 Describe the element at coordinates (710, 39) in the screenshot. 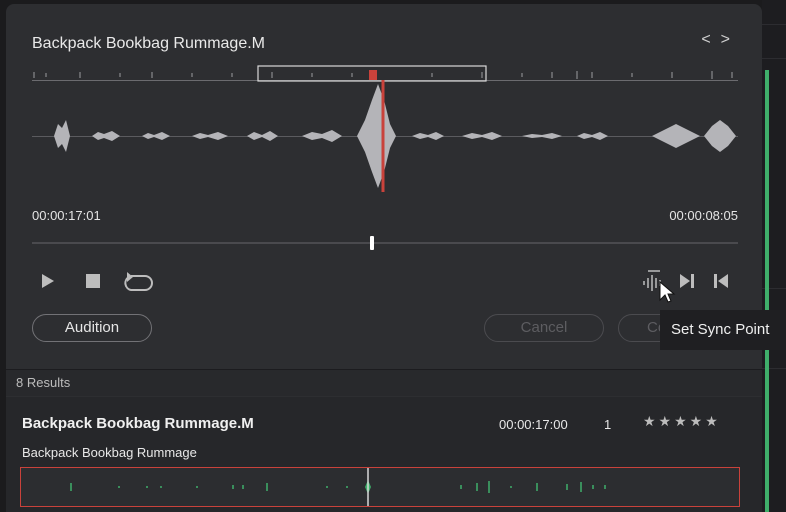

I see `previous-clip-button: <` at that location.